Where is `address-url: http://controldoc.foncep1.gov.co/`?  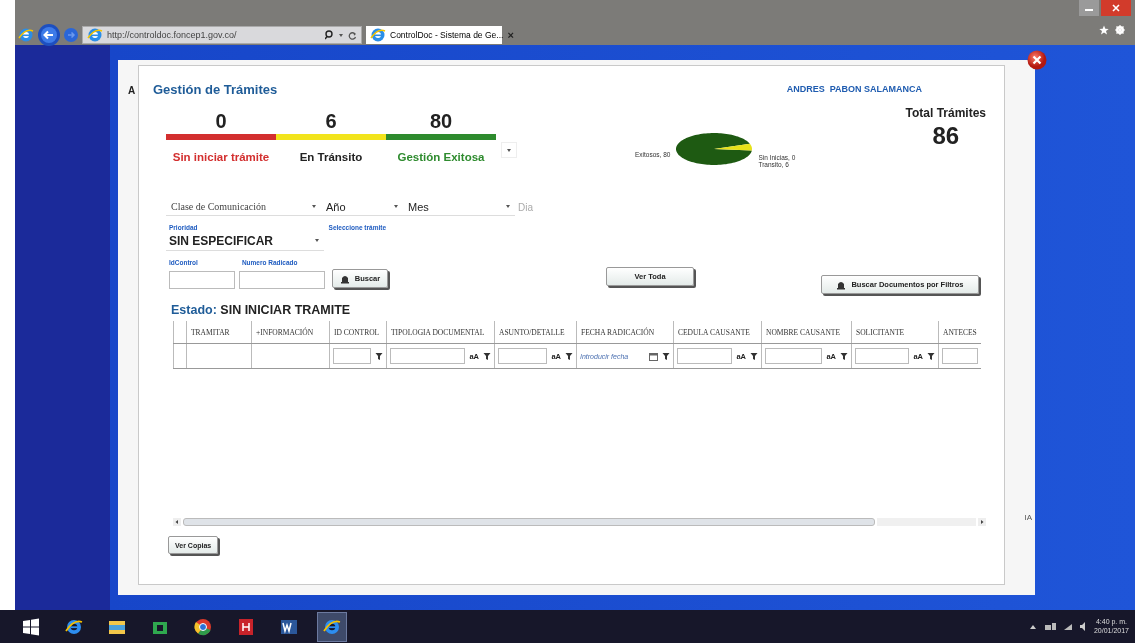 address-url: http://controldoc.foncep1.gov.co/ is located at coordinates (172, 35).